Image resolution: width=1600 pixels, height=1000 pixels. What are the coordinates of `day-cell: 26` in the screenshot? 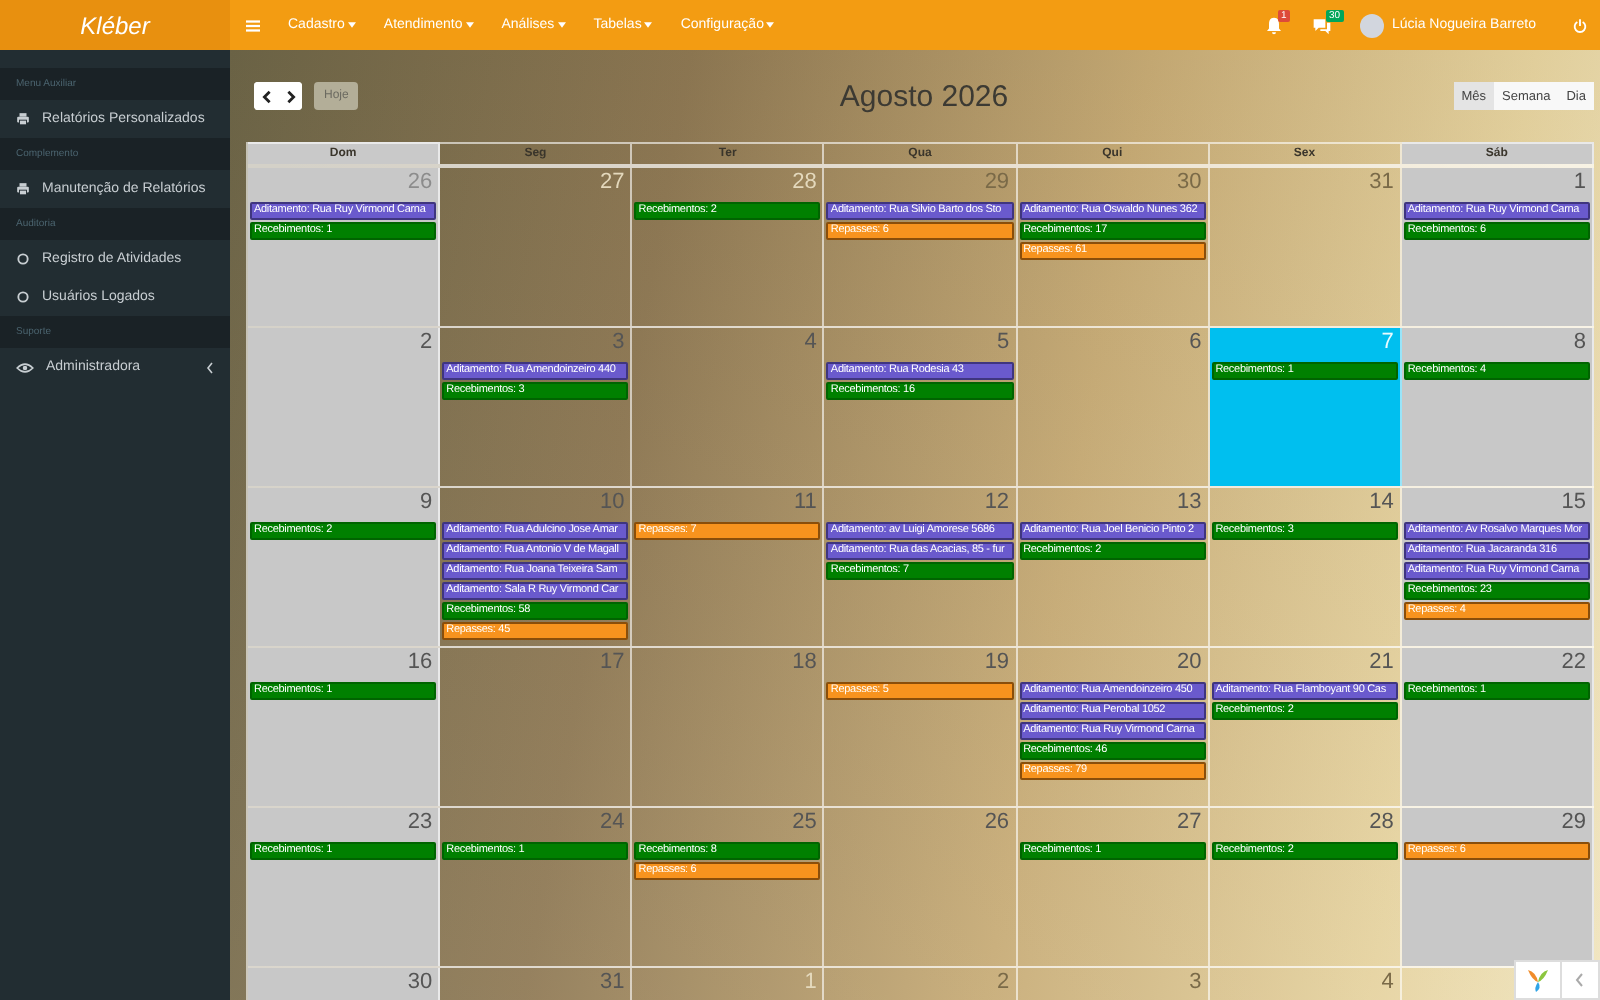 It's located at (921, 887).